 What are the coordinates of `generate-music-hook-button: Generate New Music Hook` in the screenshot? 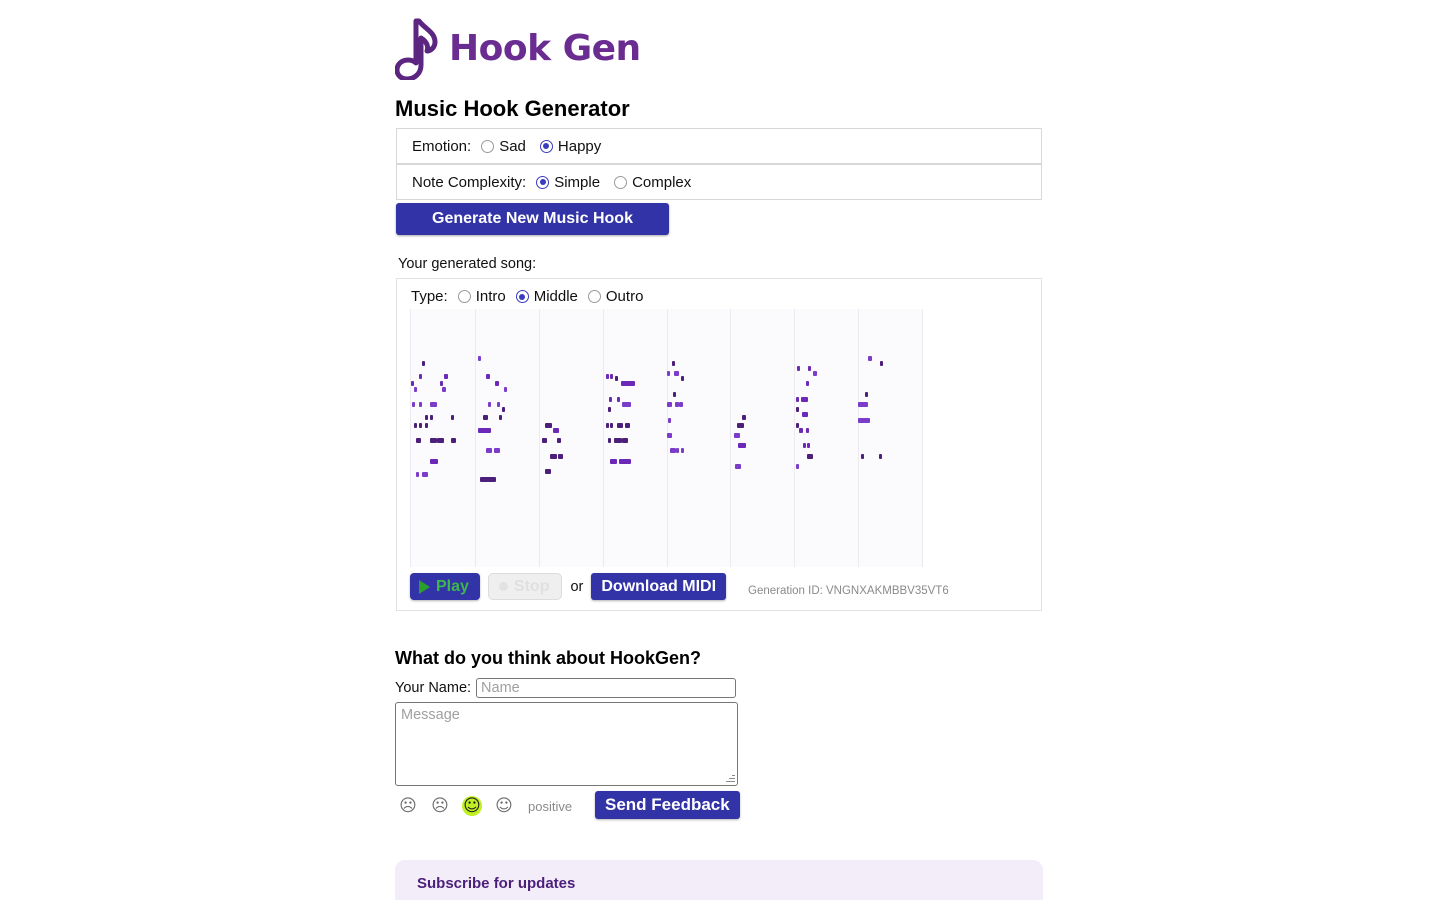 It's located at (532, 219).